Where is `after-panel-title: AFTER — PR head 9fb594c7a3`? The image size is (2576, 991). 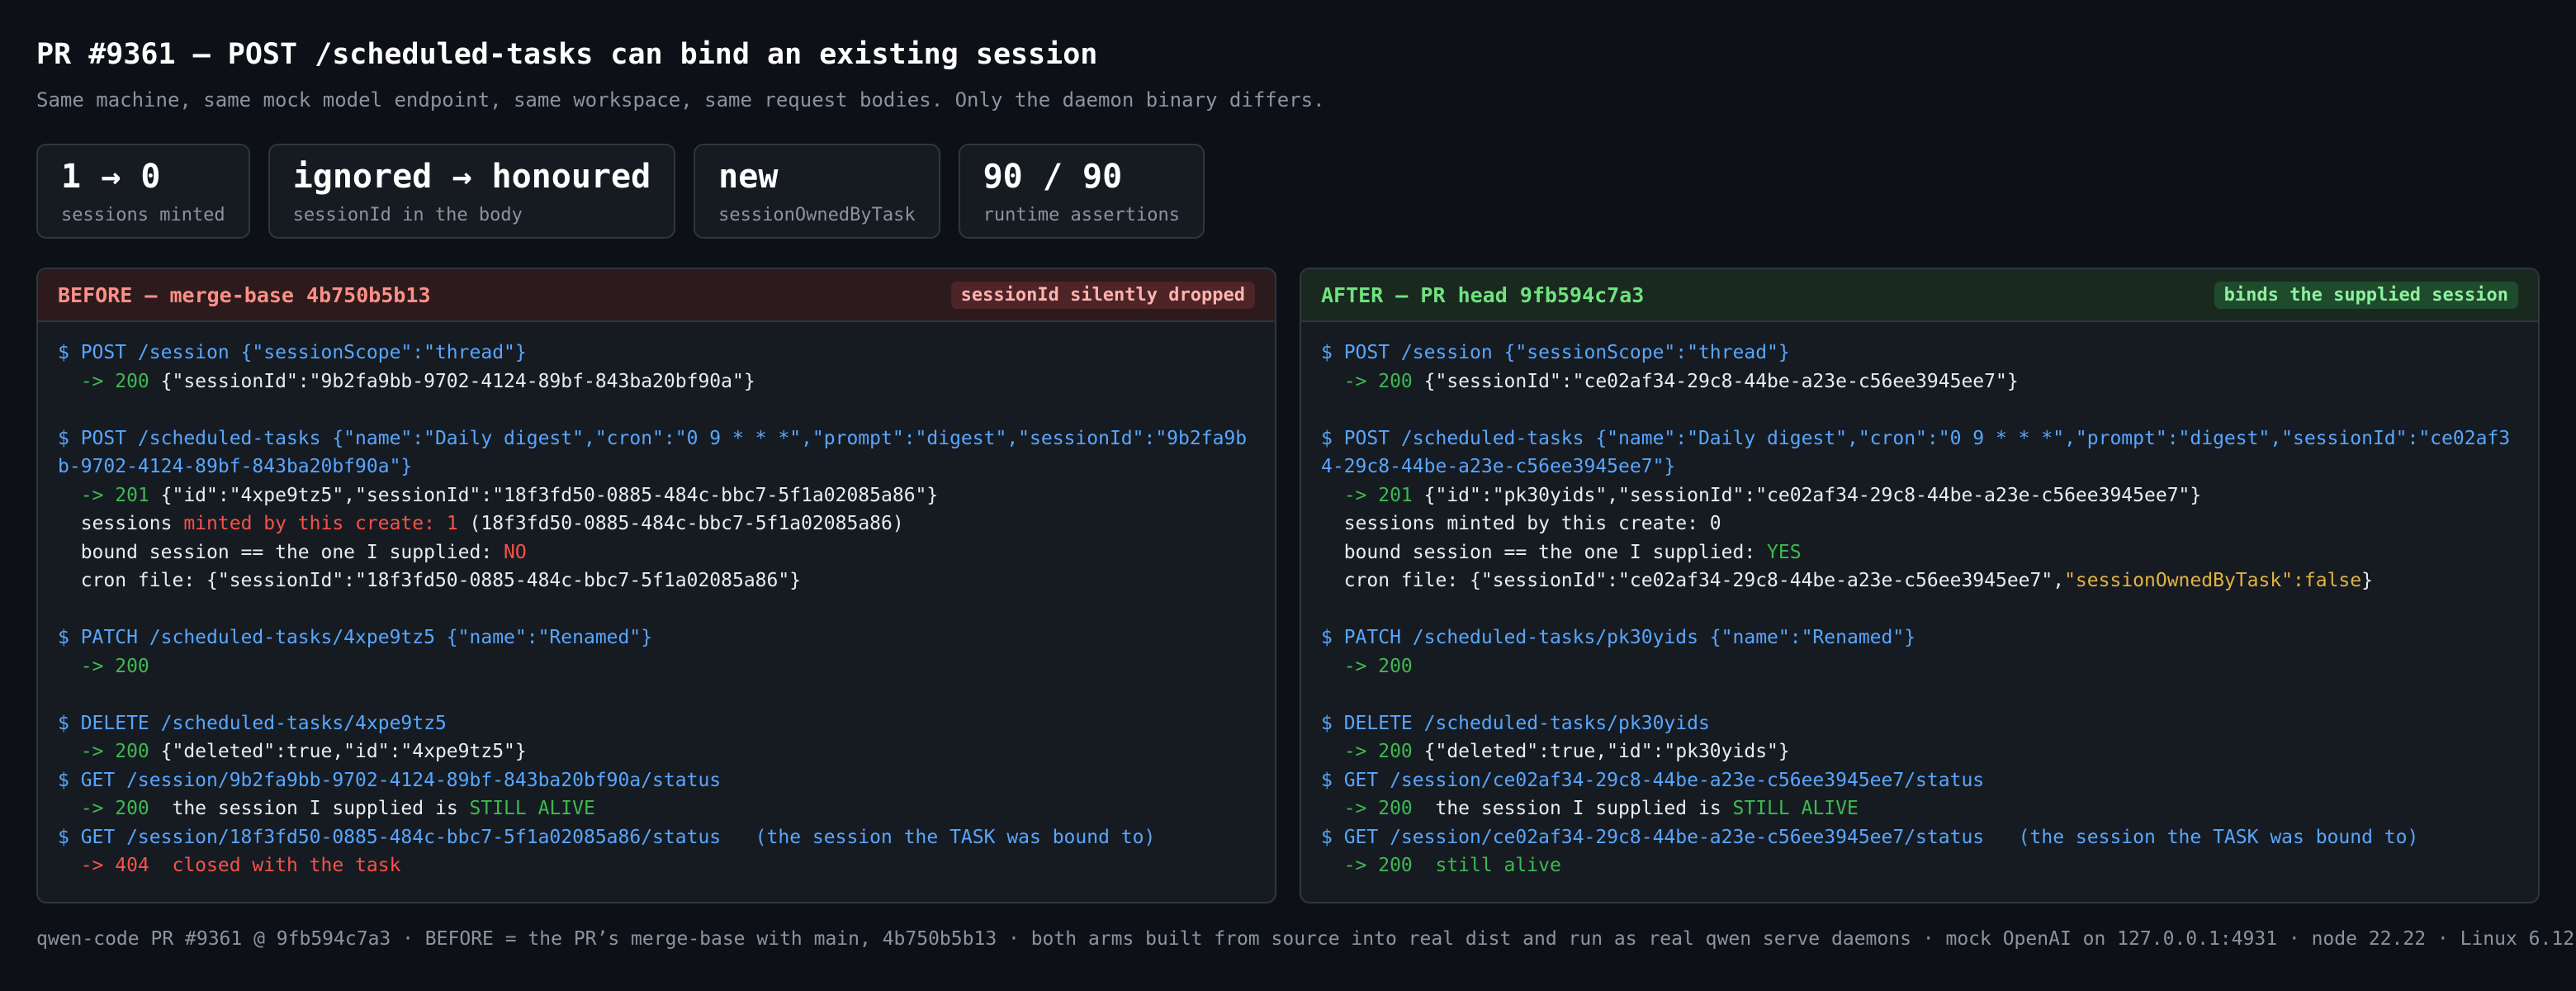 after-panel-title: AFTER — PR head 9fb594c7a3 is located at coordinates (1483, 294).